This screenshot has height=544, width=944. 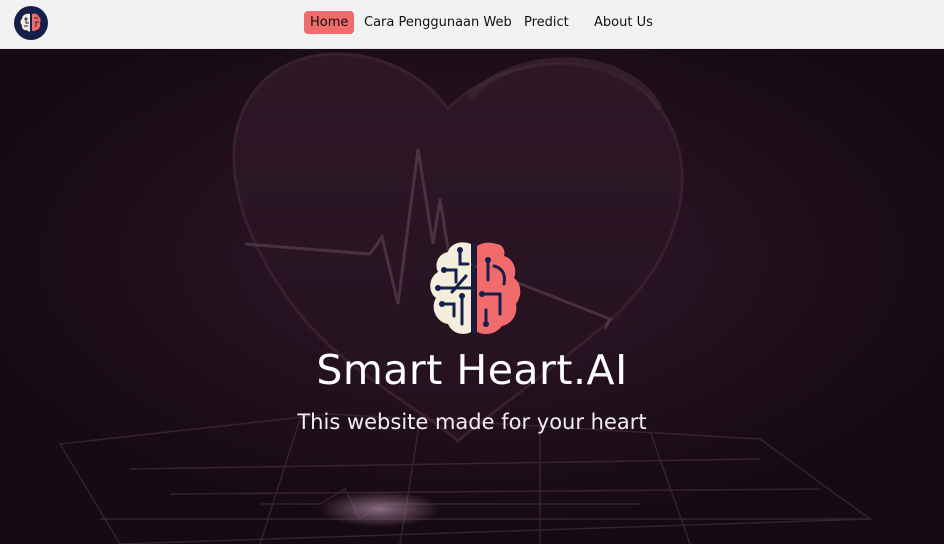 What do you see at coordinates (472, 422) in the screenshot?
I see `hero-subtitle: This website made for your heart` at bounding box center [472, 422].